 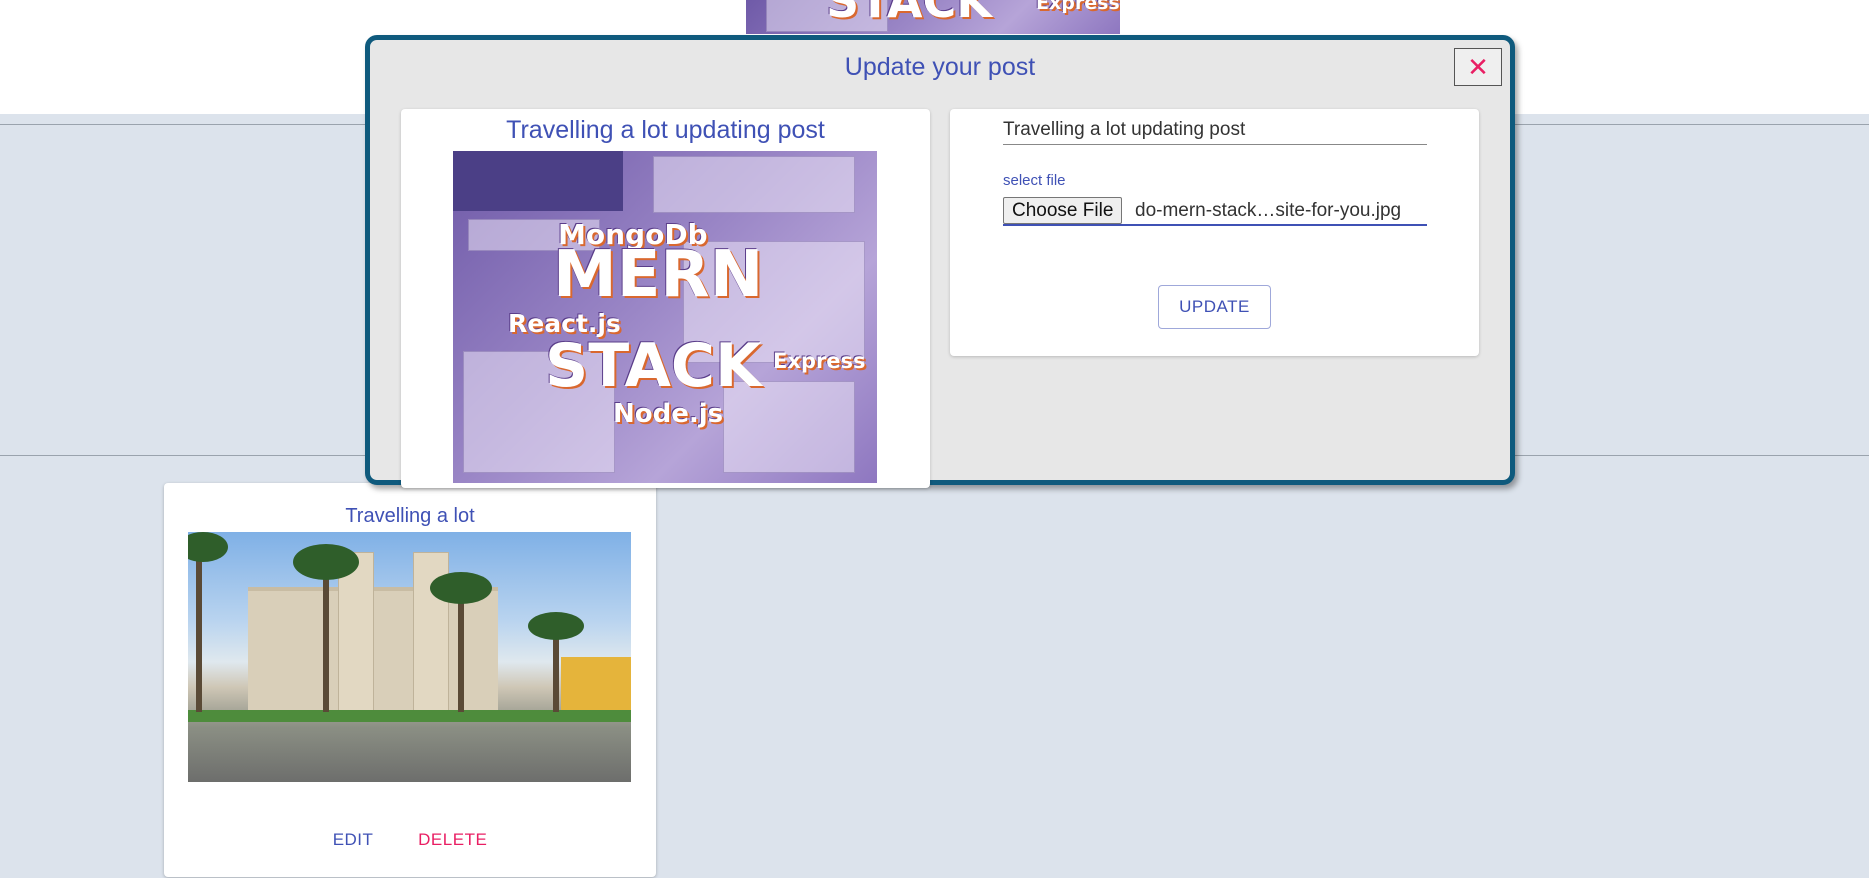 I want to click on delete-button: DELETE, so click(x=452, y=840).